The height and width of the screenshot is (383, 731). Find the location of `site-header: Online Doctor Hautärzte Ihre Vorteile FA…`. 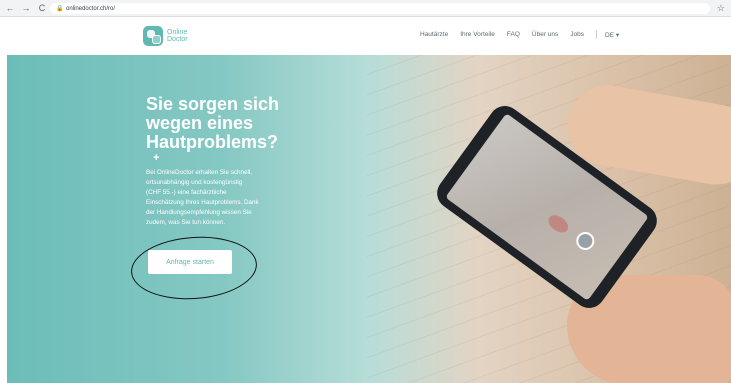

site-header: Online Doctor Hautärzte Ihre Vorteile FA… is located at coordinates (365, 36).